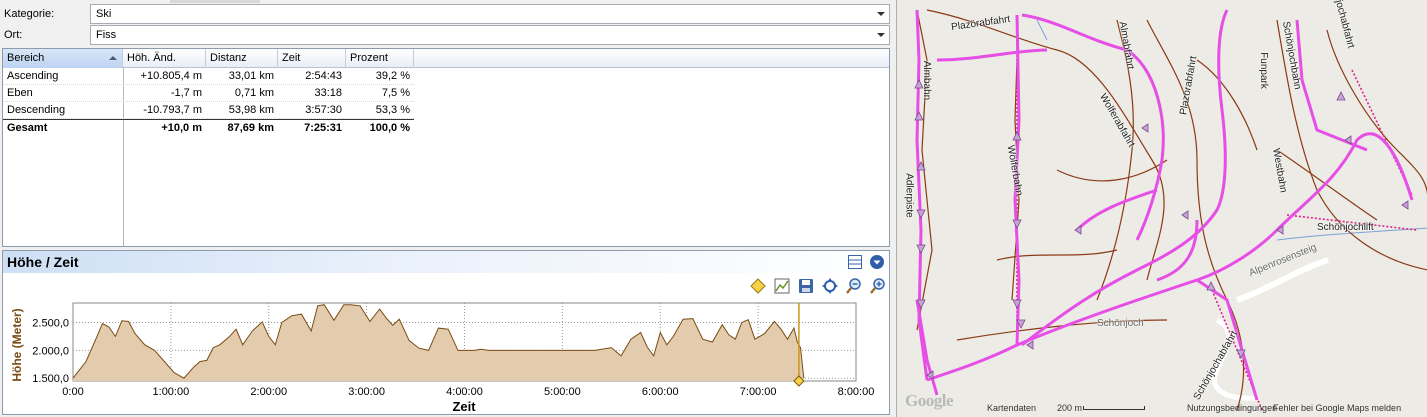 This screenshot has height=417, width=1427. I want to click on zoom-out-icon, so click(854, 286).